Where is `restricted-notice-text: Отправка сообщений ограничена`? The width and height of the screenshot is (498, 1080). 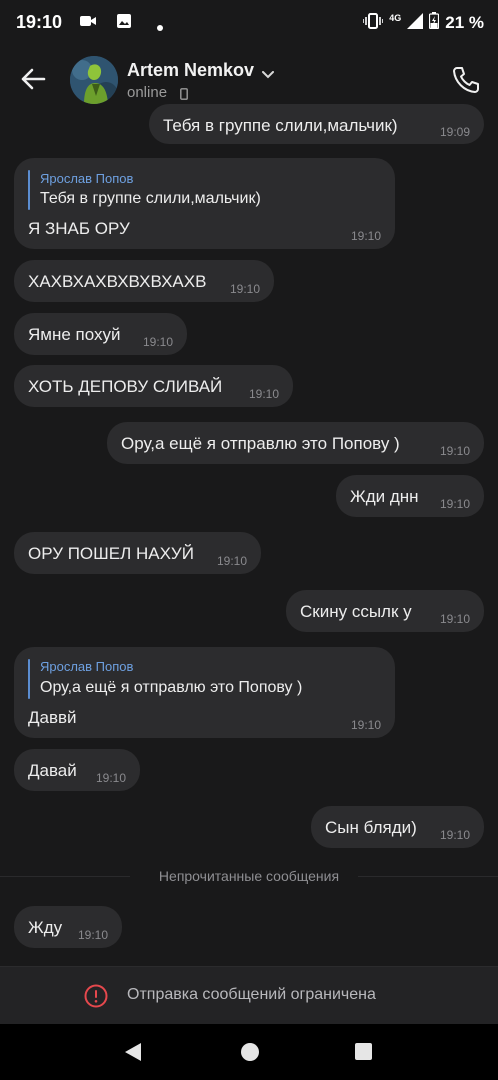
restricted-notice-text: Отправка сообщений ограничена is located at coordinates (251, 994).